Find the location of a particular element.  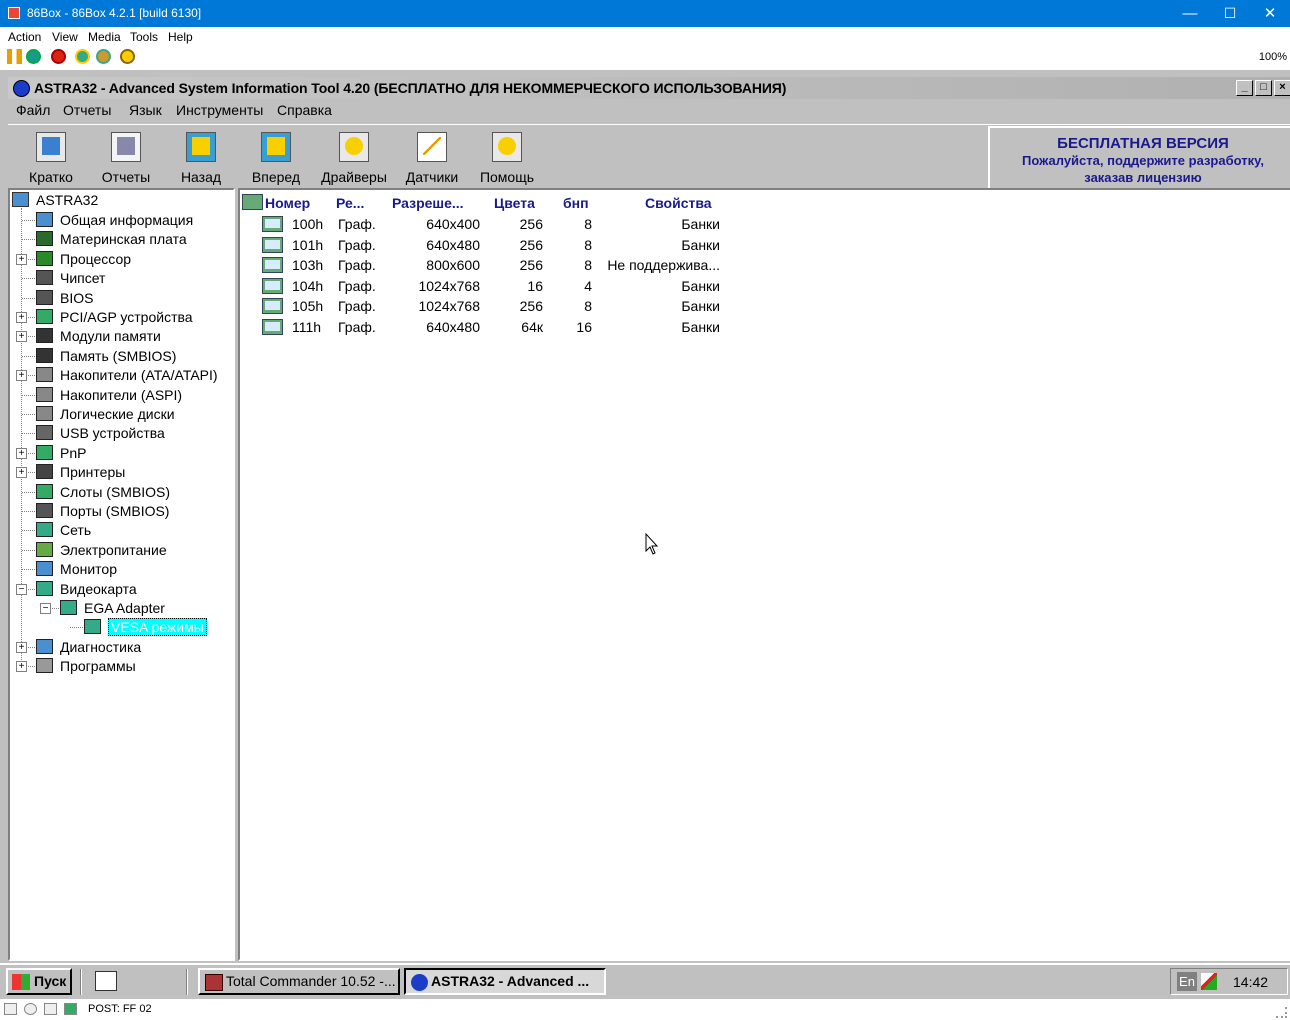

ctrl-alt-esc-icon is located at coordinates (103, 56).